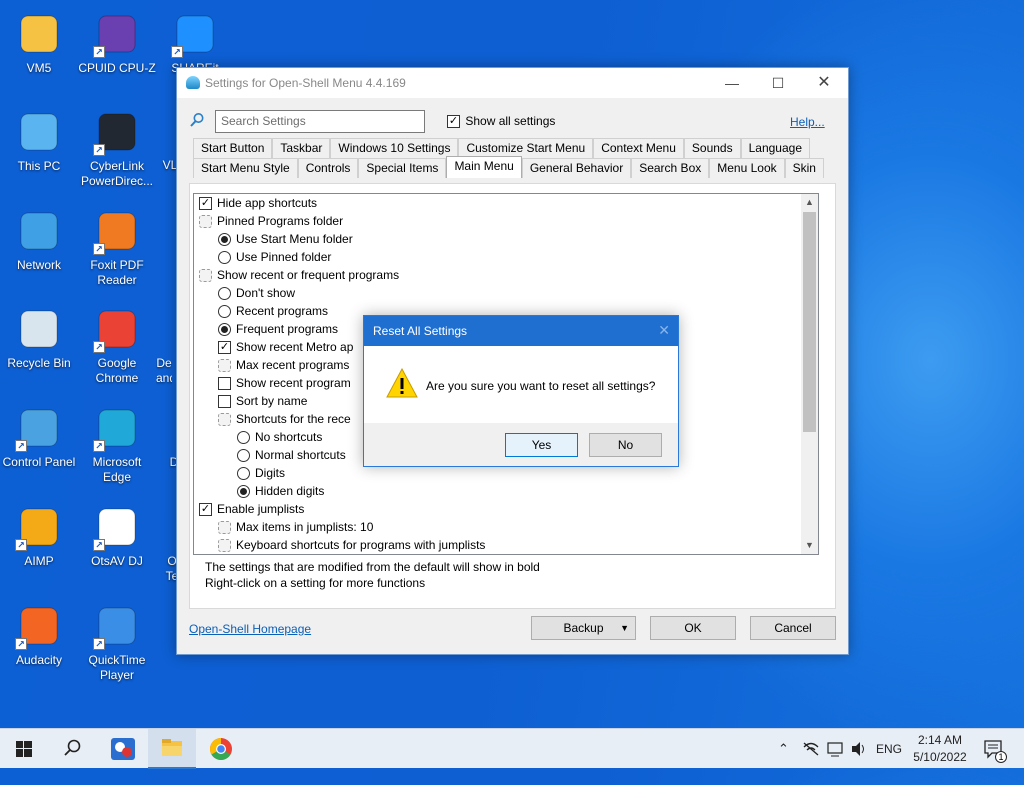 This screenshot has height=785, width=1024. I want to click on tree-scrollbar: ▲ ▼, so click(809, 374).